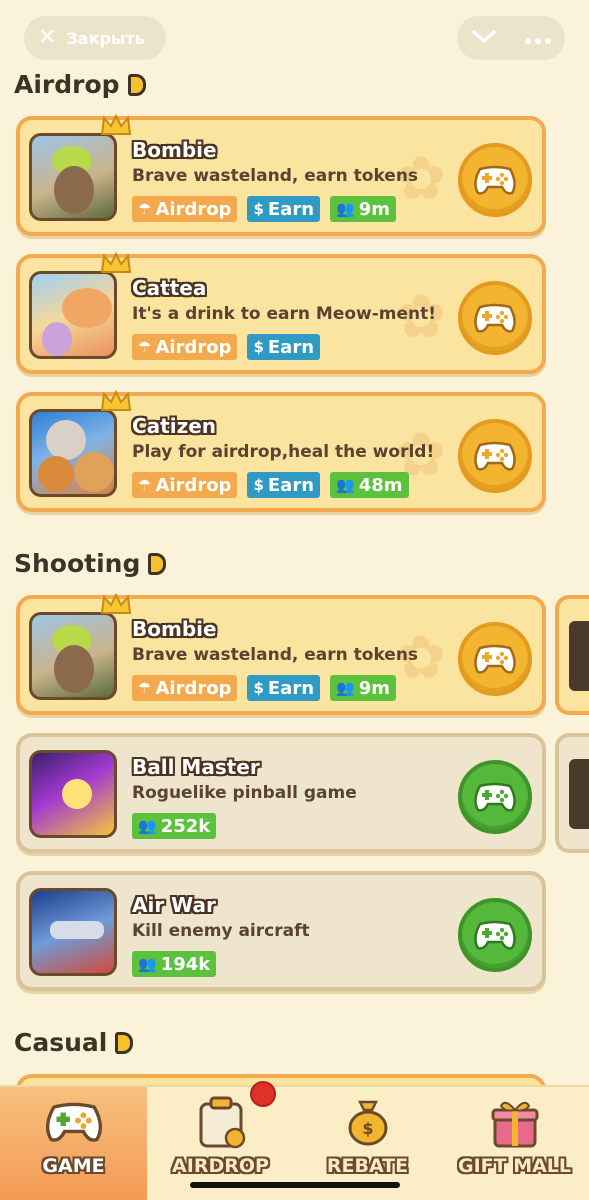 The height and width of the screenshot is (1200, 589). What do you see at coordinates (220, 1166) in the screenshot?
I see `nav-label: AIRDROP` at bounding box center [220, 1166].